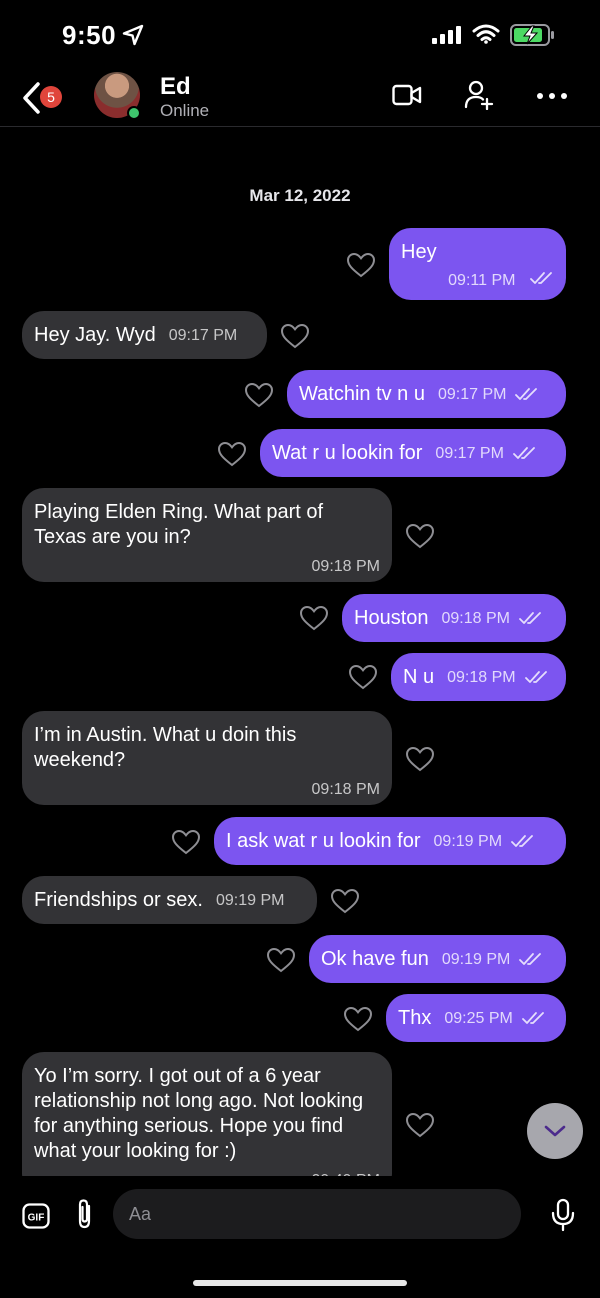  I want to click on message-bubble-received: Friendships or sex. 09:19 PM, so click(169, 900).